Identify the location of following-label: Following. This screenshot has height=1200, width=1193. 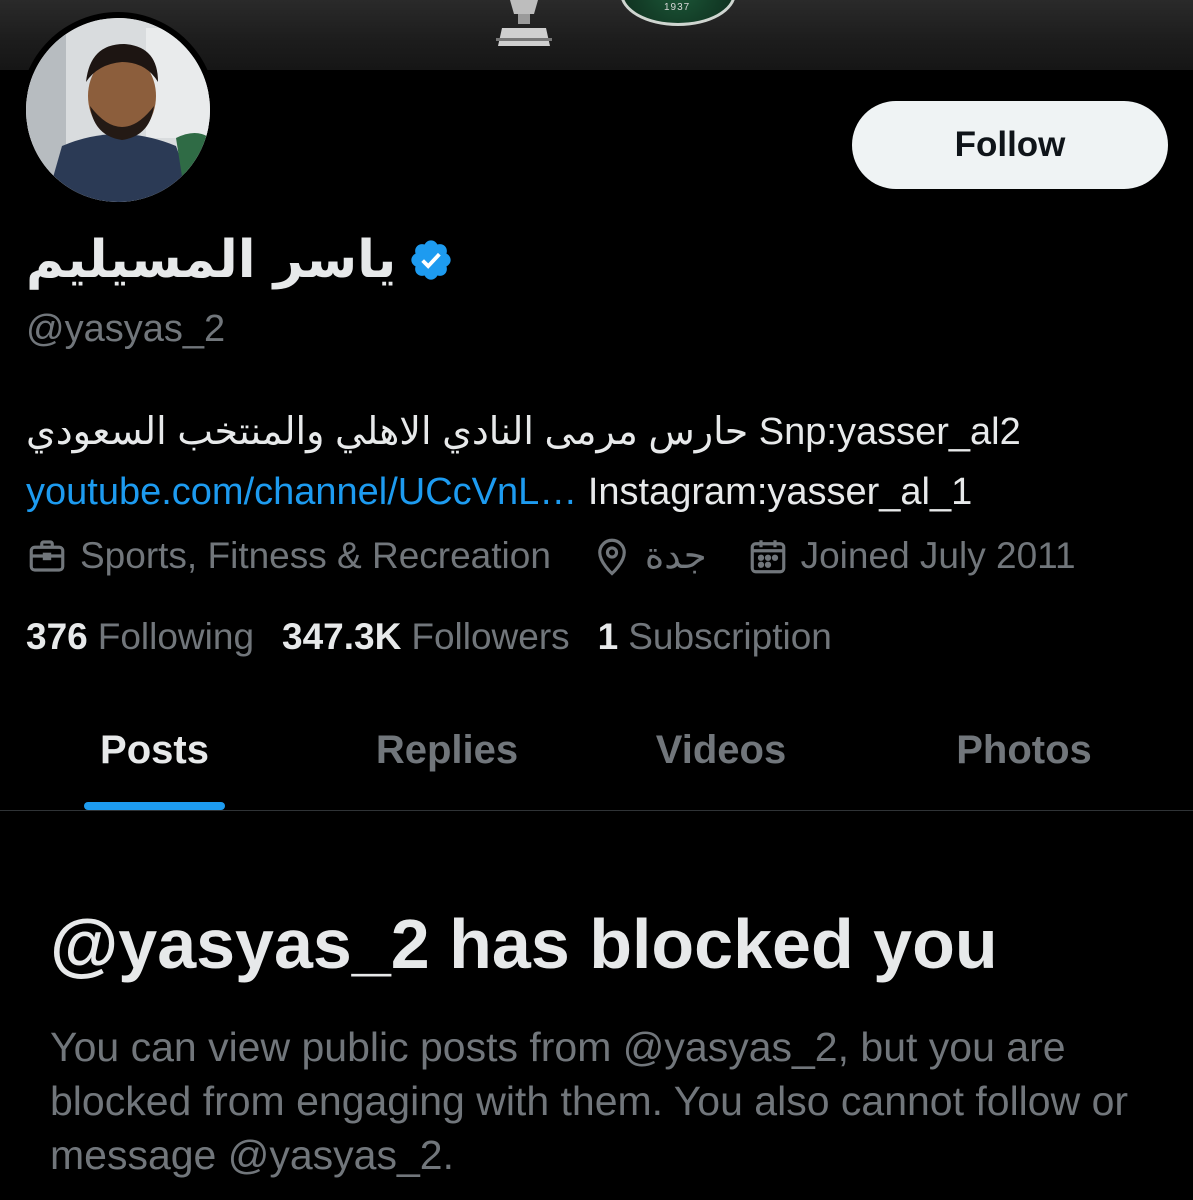
(176, 636).